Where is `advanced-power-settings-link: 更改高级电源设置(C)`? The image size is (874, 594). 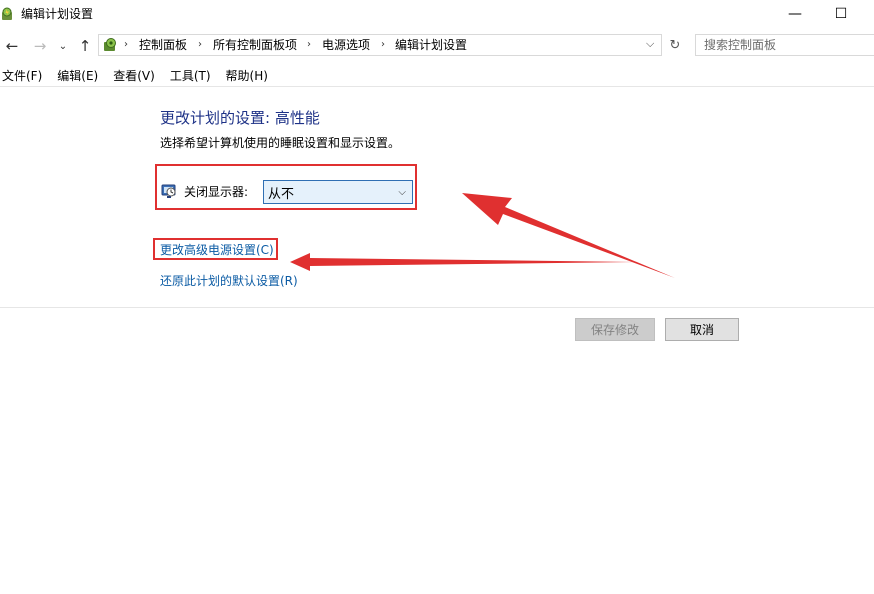
advanced-power-settings-link: 更改高级电源设置(C) is located at coordinates (217, 250).